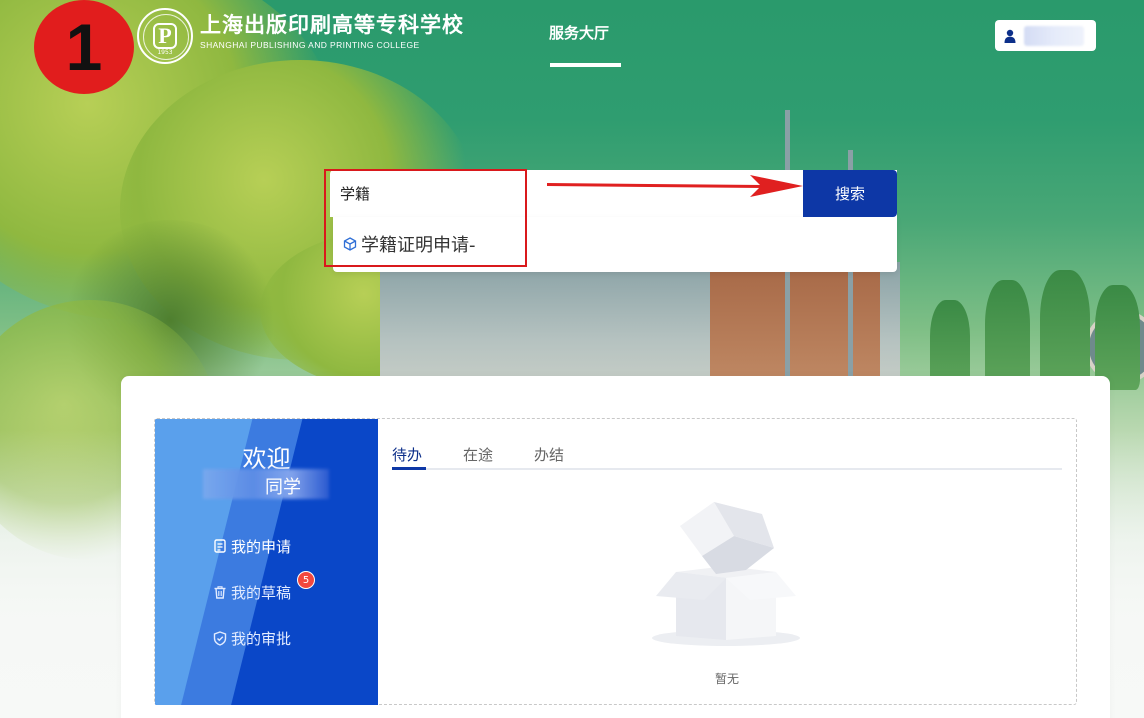 Image resolution: width=1144 pixels, height=718 pixels. Describe the element at coordinates (350, 244) in the screenshot. I see `cube-icon` at that location.